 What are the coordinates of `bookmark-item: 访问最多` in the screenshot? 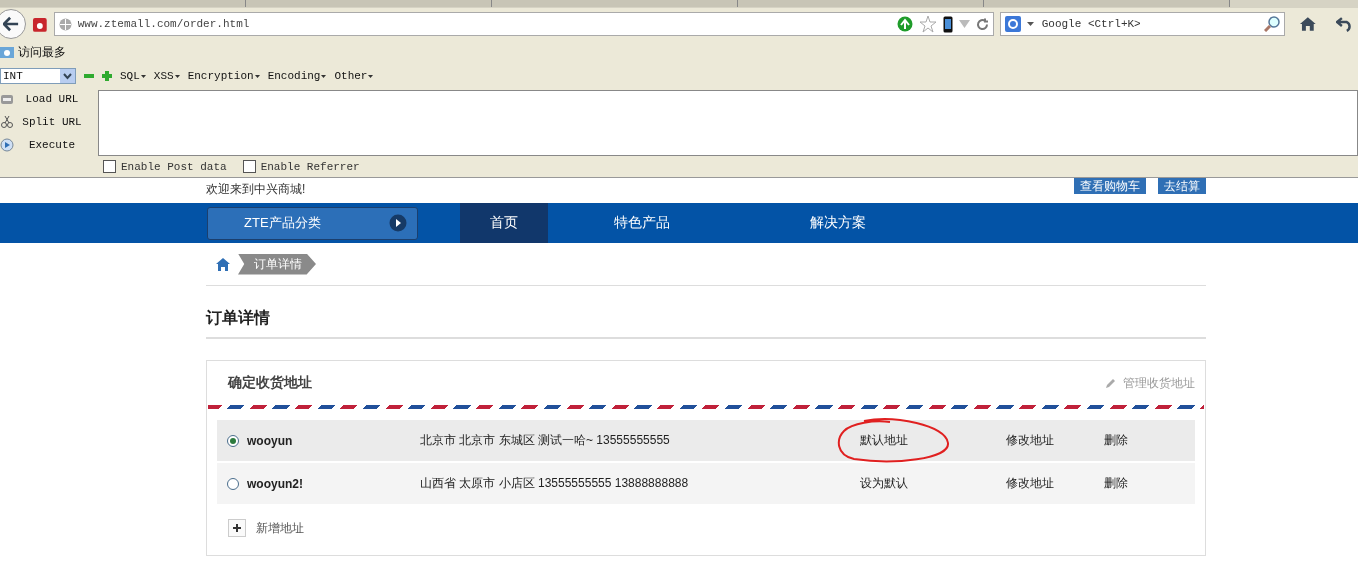 It's located at (42, 52).